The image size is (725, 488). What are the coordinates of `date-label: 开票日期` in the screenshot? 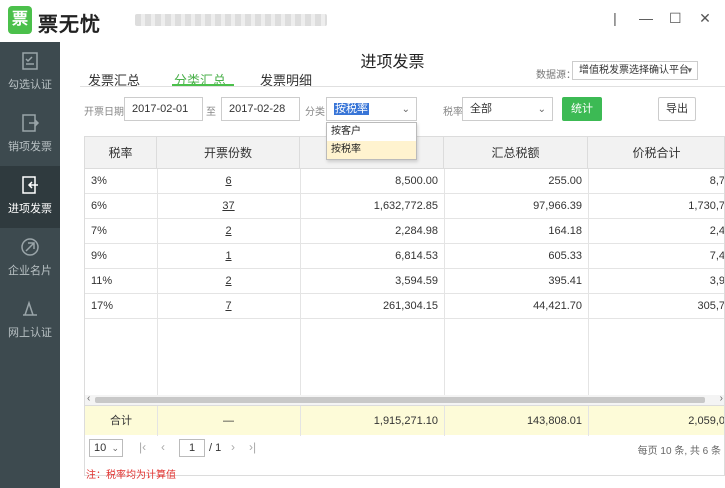 It's located at (104, 112).